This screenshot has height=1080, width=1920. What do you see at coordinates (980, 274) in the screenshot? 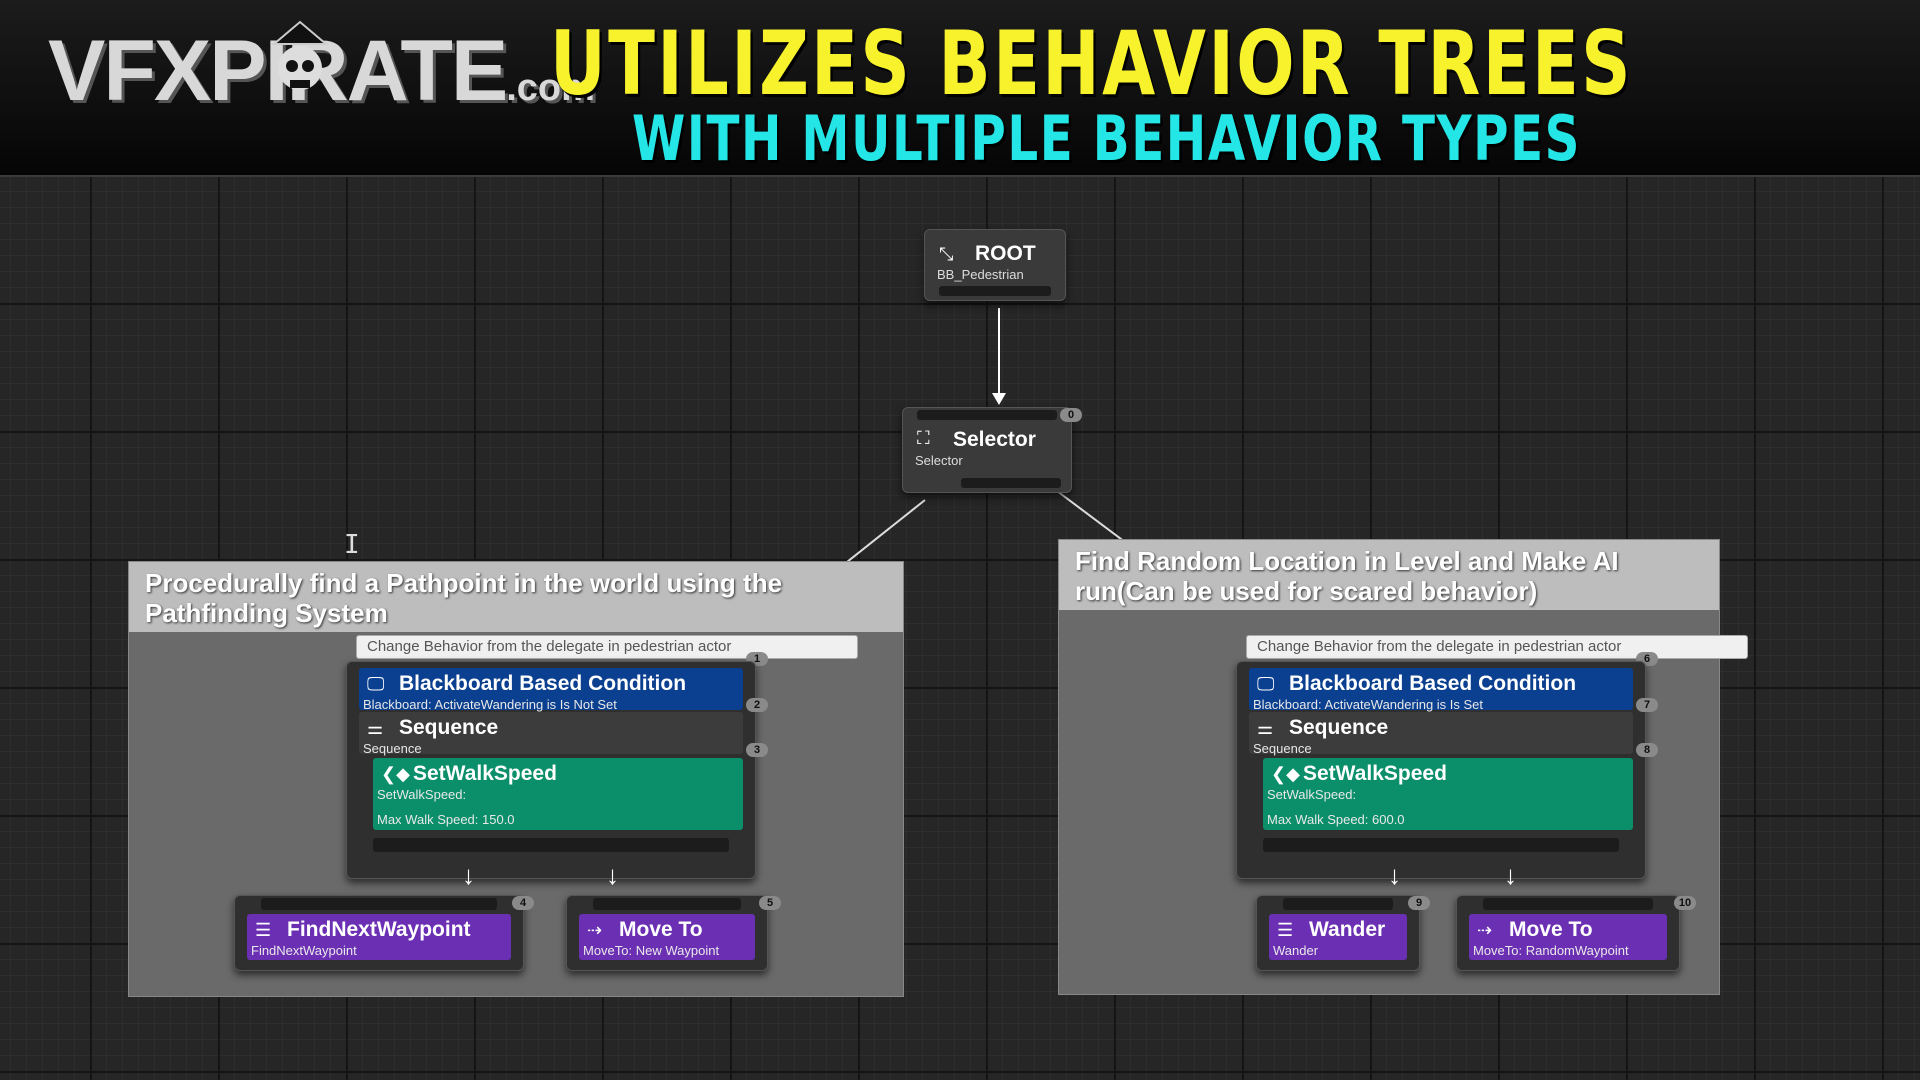
I see `root-subtitle: BB_Pedestrian` at bounding box center [980, 274].